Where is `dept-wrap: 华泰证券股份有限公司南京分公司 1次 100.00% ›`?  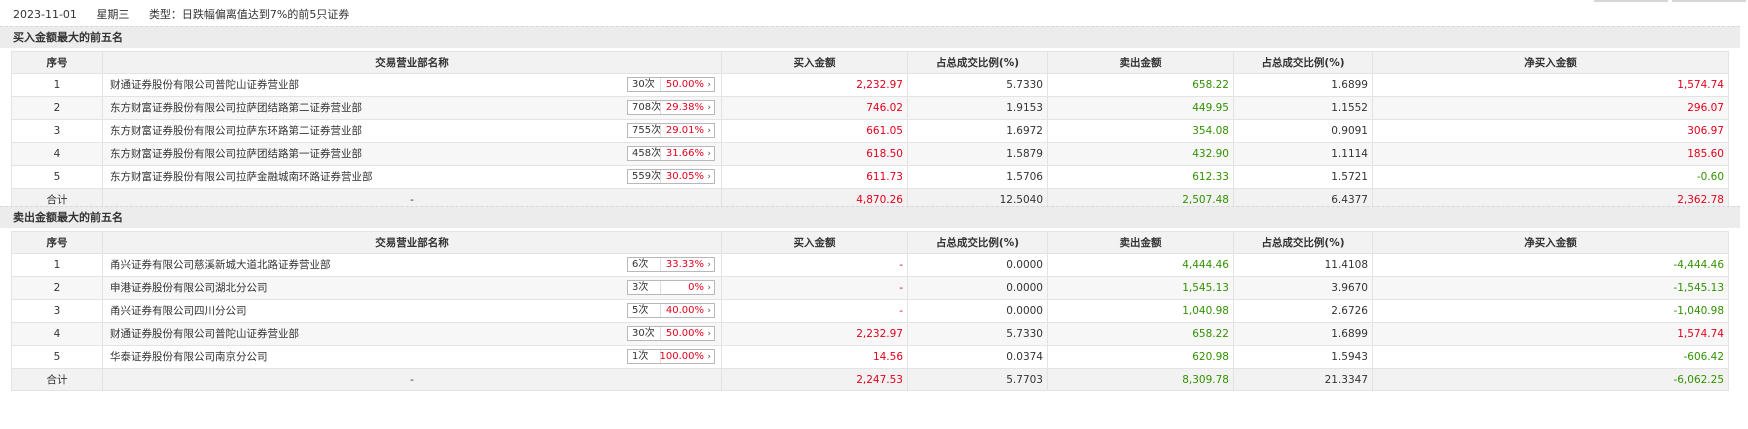
dept-wrap: 华泰证券股份有限公司南京分公司 1次 100.00% › is located at coordinates (412, 357).